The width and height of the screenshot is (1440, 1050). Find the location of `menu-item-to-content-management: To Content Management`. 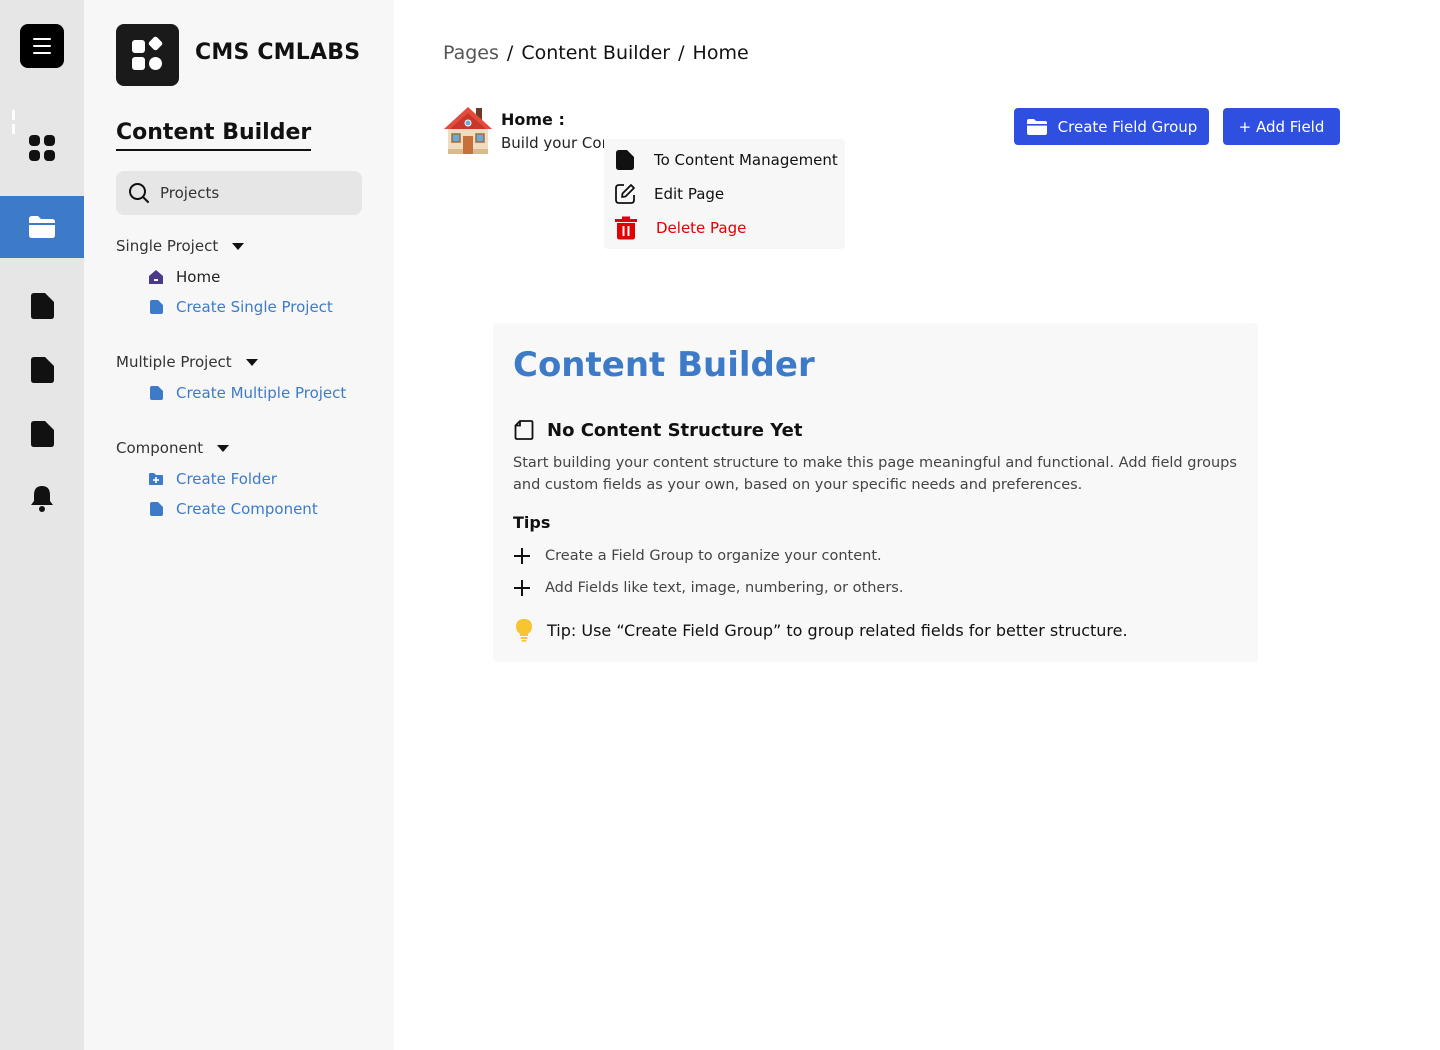

menu-item-to-content-management: To Content Management is located at coordinates (726, 160).